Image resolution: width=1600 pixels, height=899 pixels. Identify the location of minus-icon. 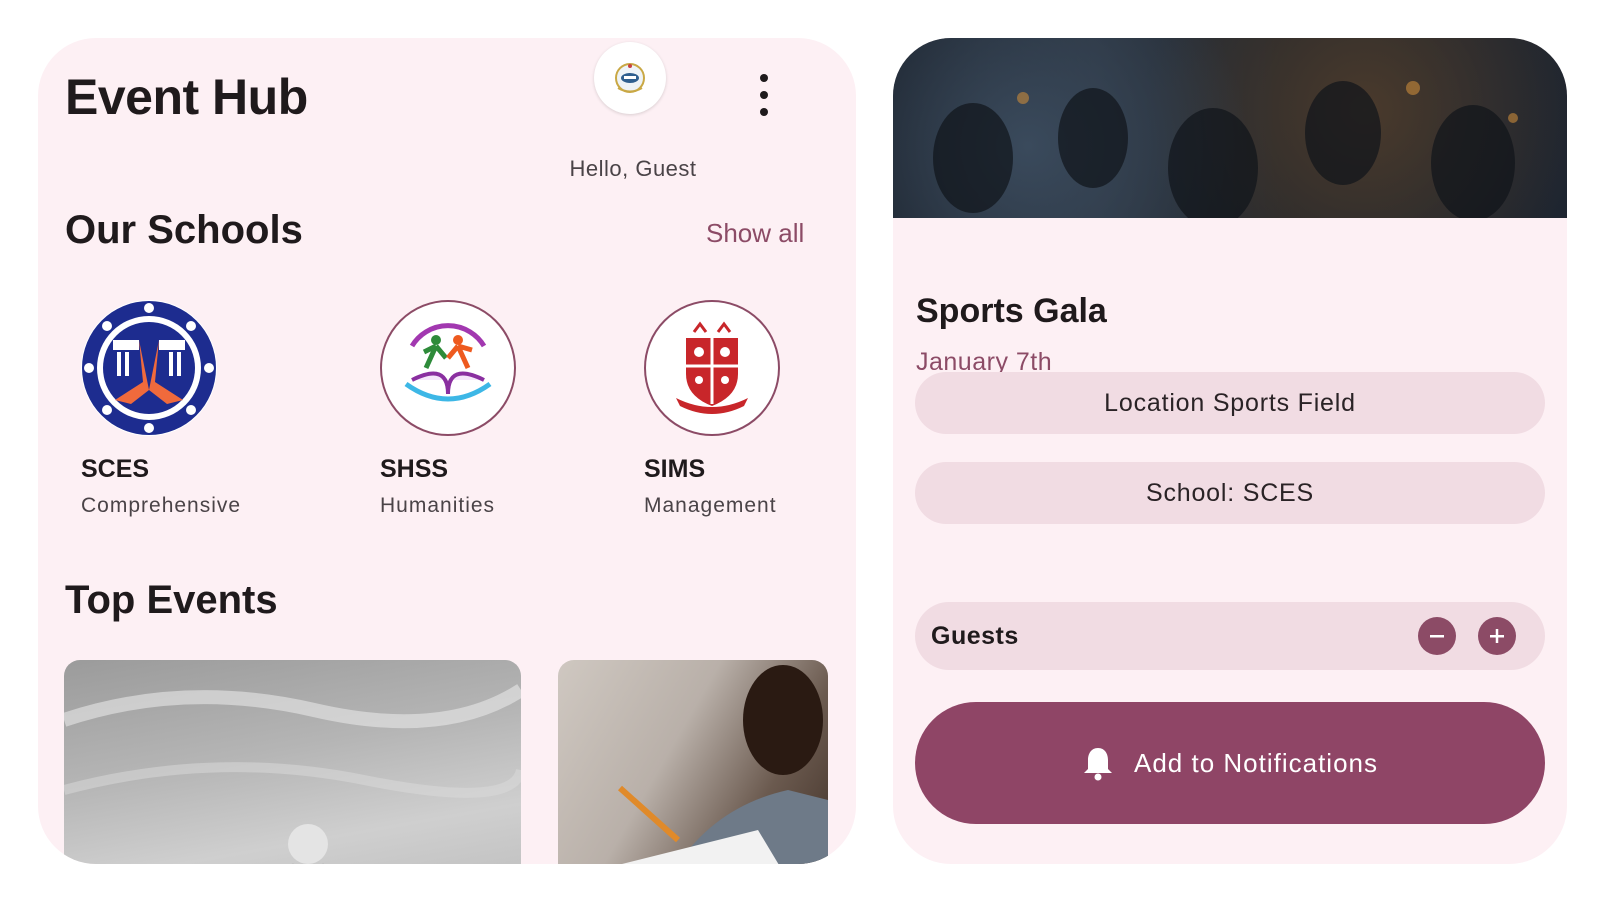
(1437, 636).